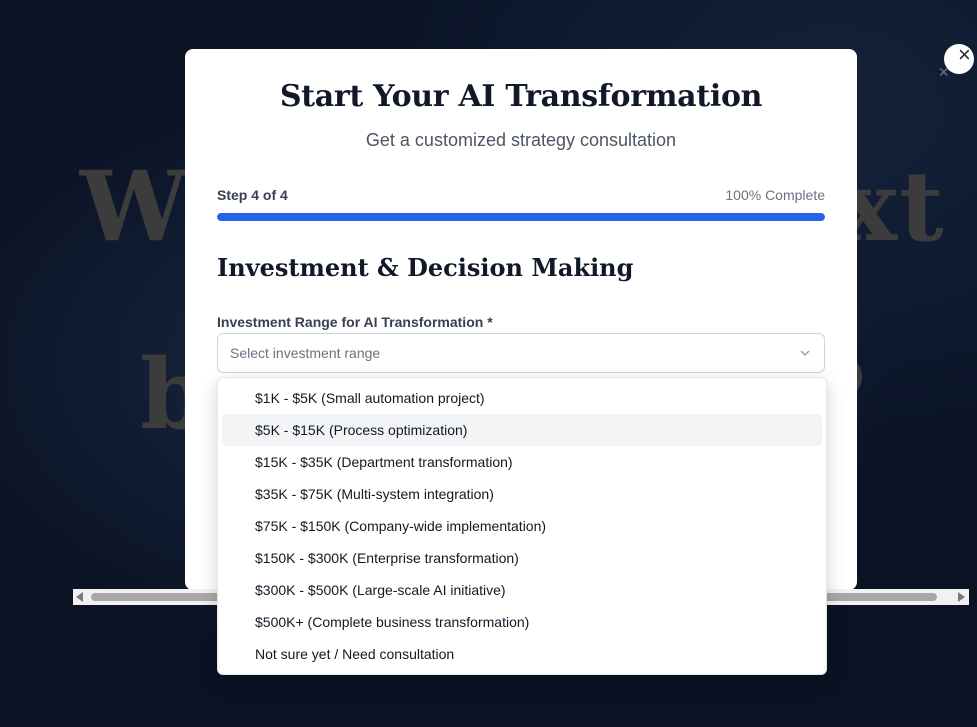  Describe the element at coordinates (944, 72) in the screenshot. I see `modal-close-icon: ✕` at that location.